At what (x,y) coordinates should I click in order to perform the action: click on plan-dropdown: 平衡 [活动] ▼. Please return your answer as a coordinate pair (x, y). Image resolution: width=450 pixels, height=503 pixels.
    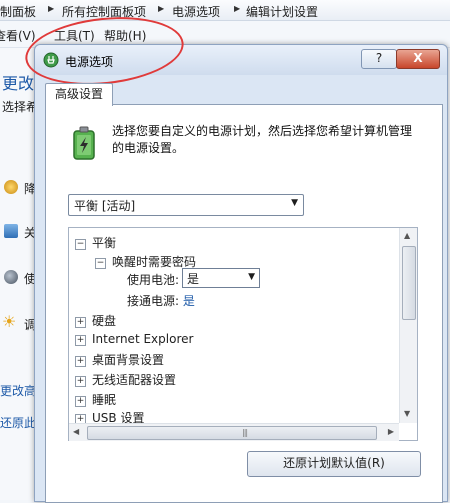
    Looking at the image, I should click on (186, 205).